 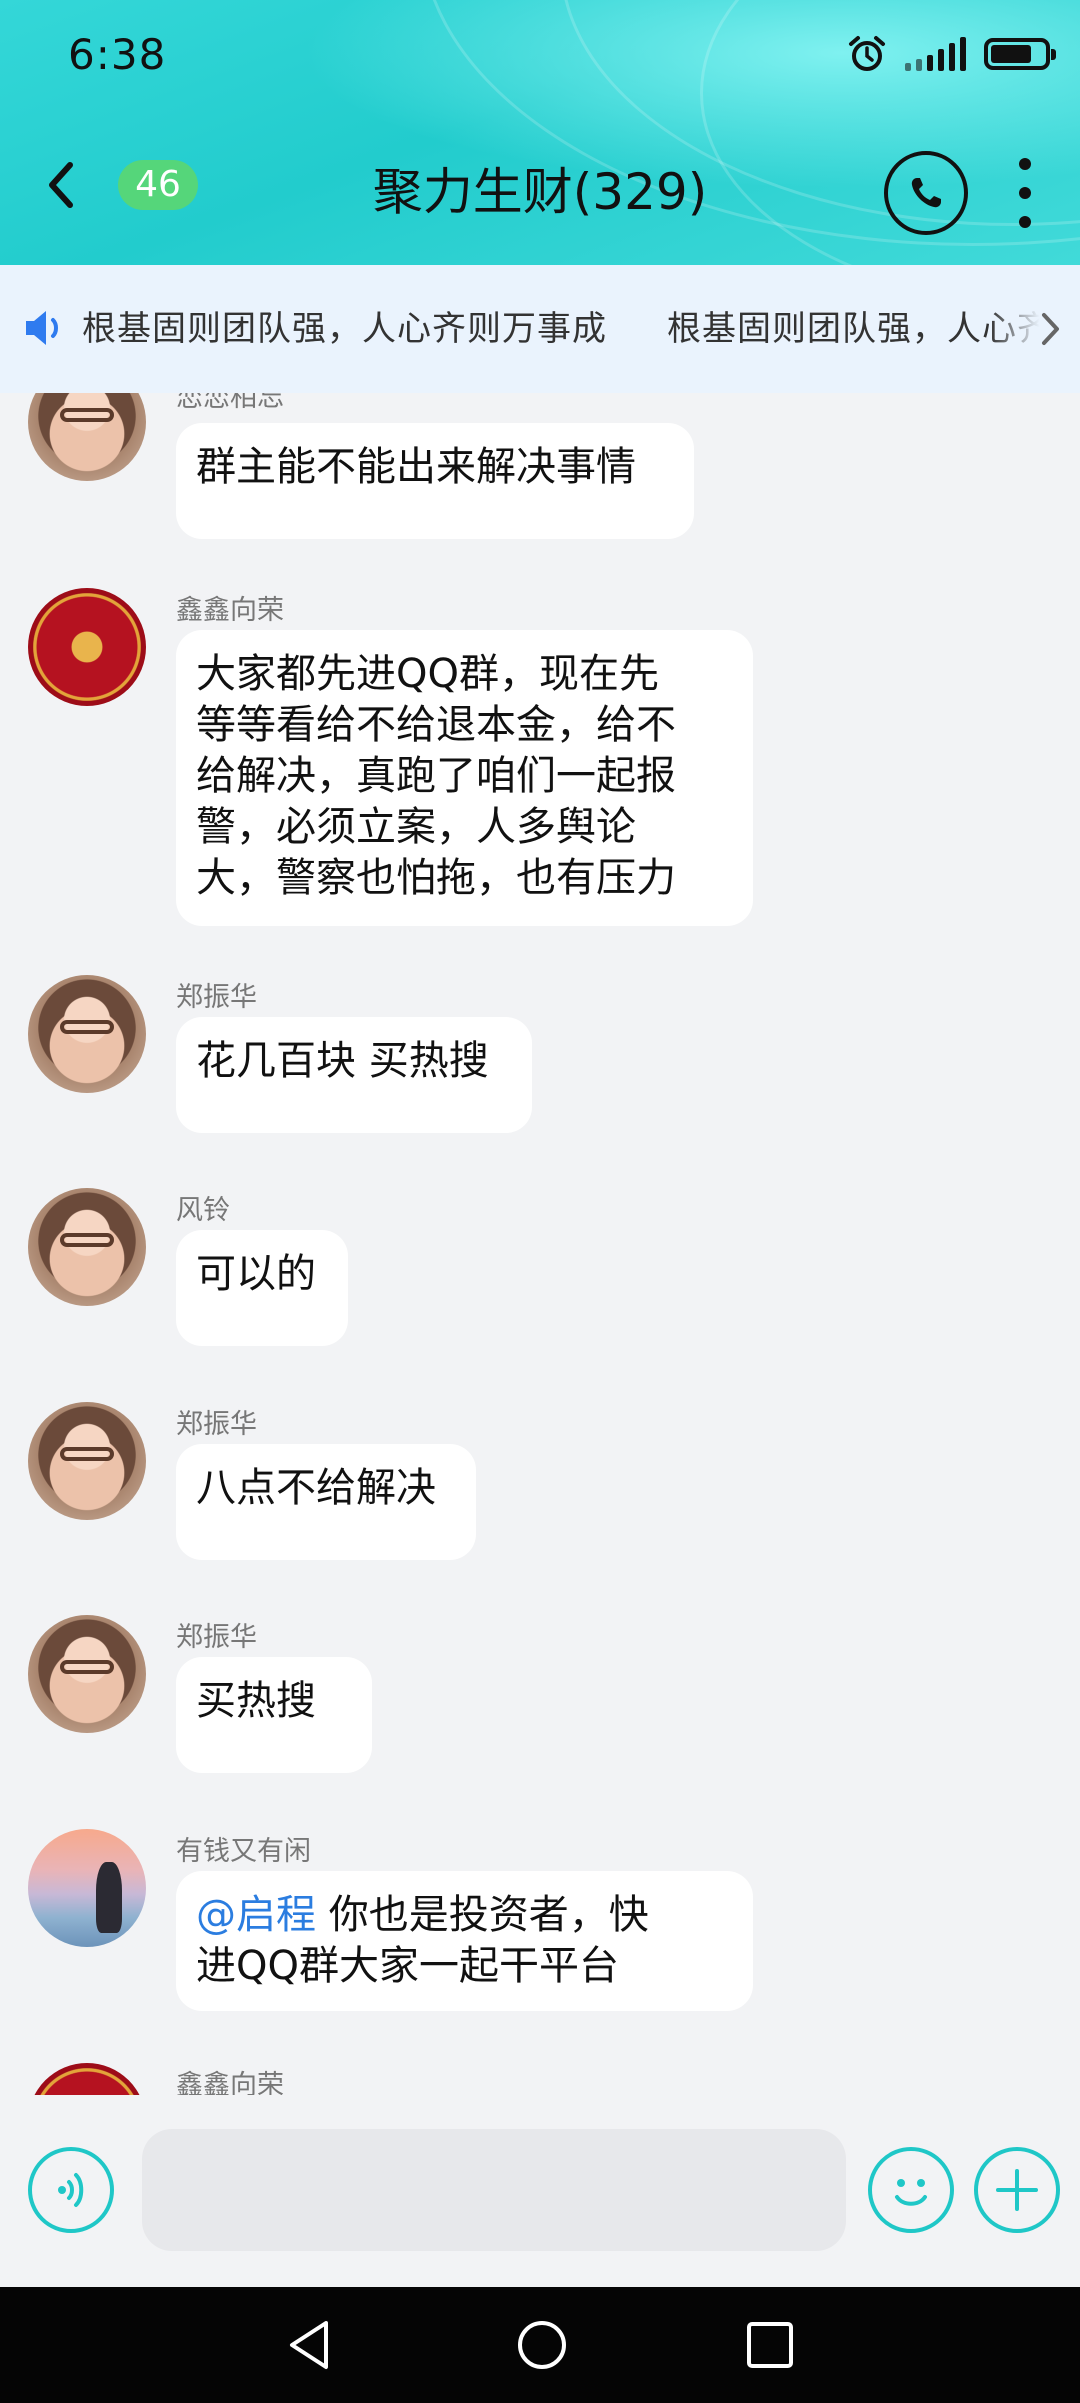 I want to click on more-vertical-icon, so click(x=1025, y=164).